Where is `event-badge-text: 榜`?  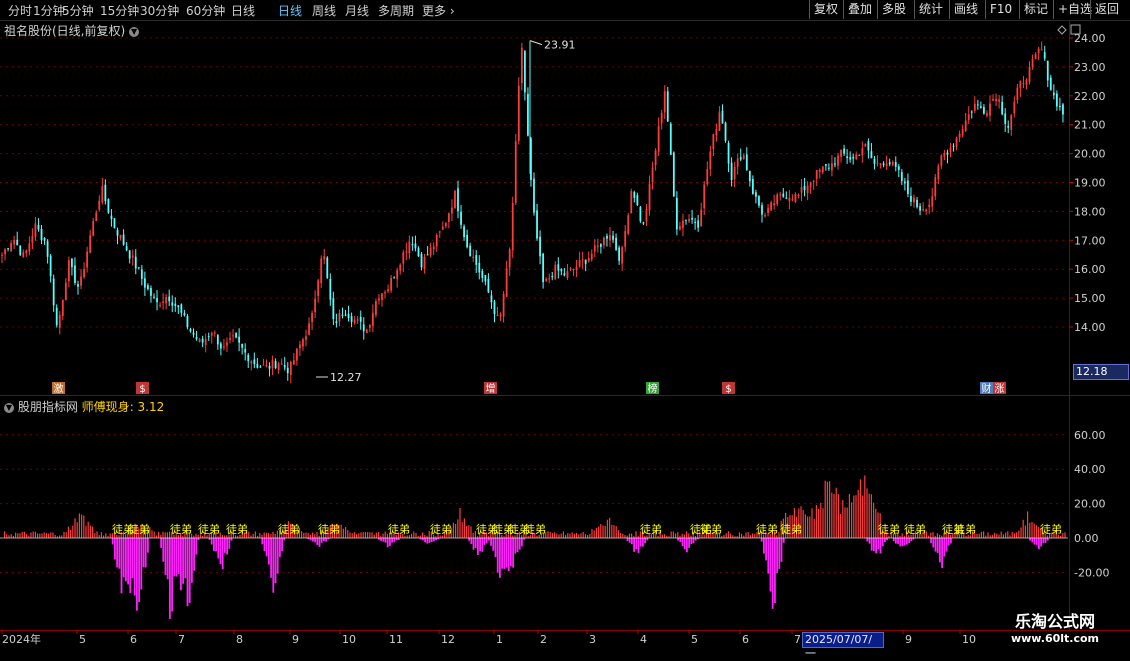 event-badge-text: 榜 is located at coordinates (653, 388).